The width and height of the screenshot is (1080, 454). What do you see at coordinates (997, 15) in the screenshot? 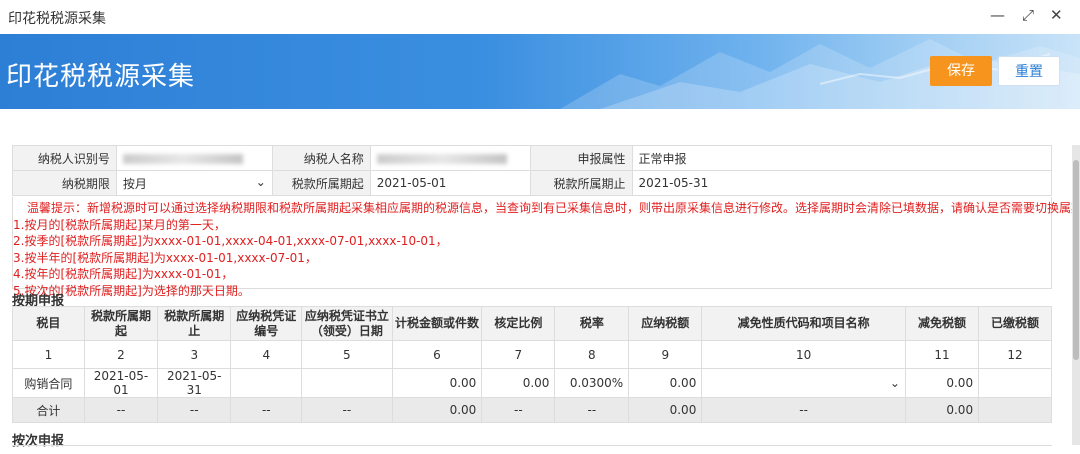
I see `minimize-icon: —` at bounding box center [997, 15].